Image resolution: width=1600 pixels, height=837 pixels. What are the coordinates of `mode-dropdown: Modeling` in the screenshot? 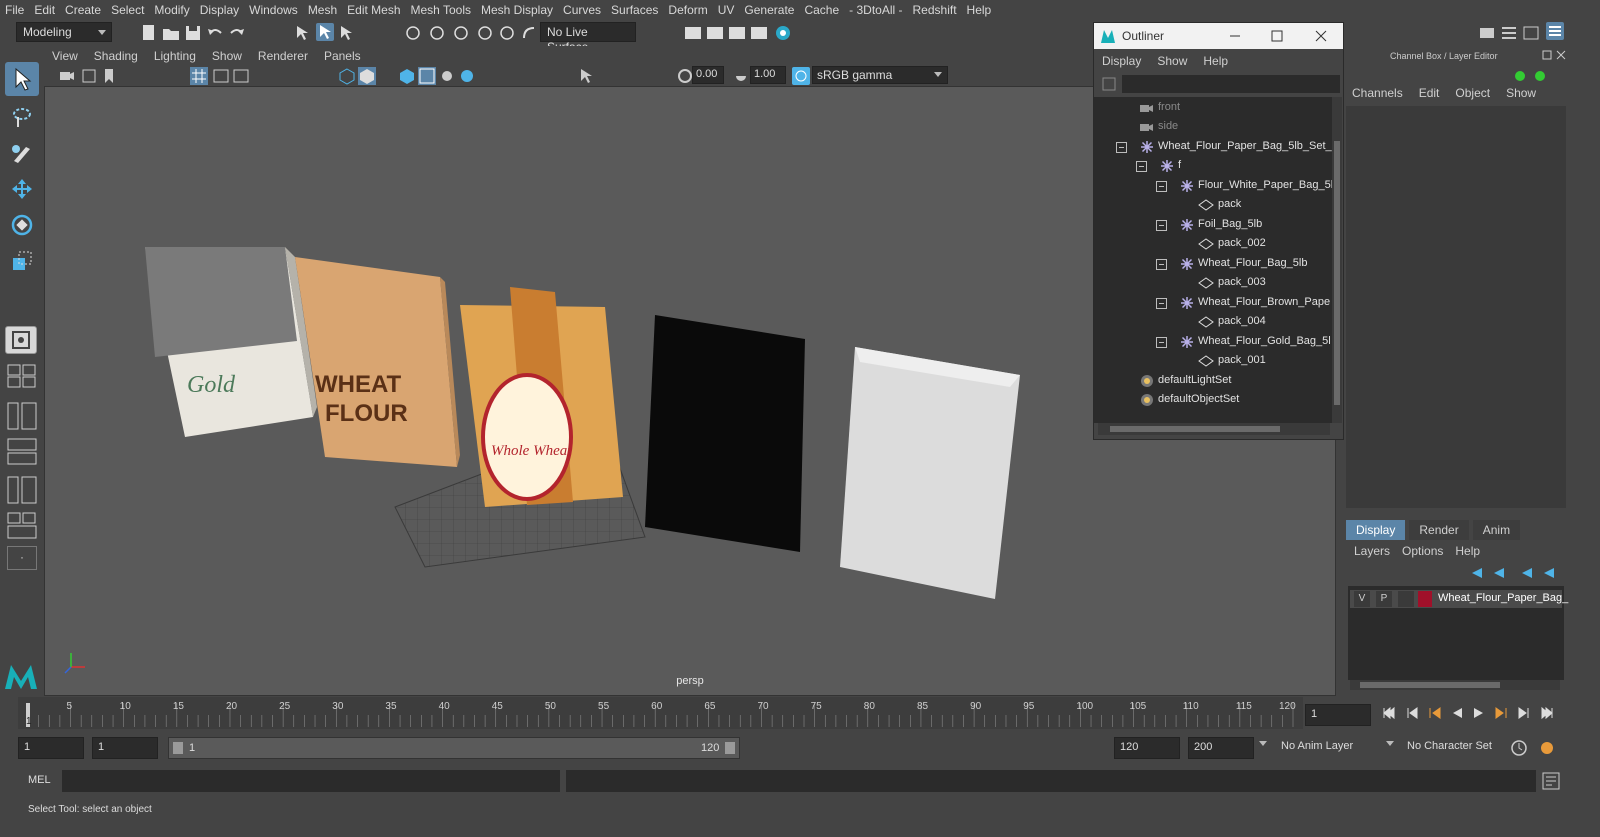 It's located at (64, 32).